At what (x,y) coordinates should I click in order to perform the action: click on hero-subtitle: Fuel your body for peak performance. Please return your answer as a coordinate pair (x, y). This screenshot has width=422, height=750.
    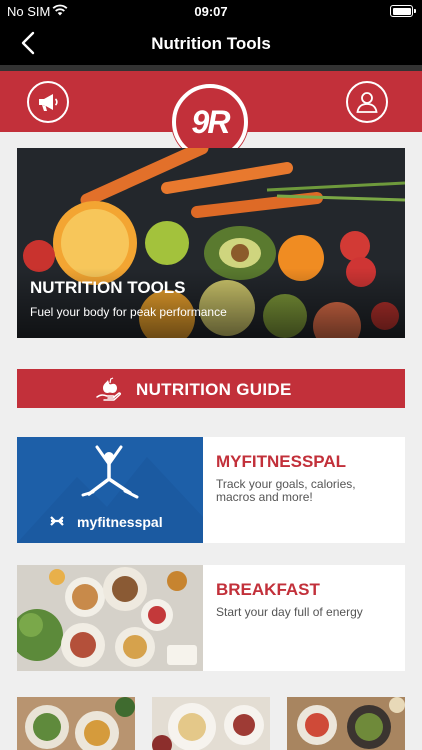
    Looking at the image, I should click on (128, 312).